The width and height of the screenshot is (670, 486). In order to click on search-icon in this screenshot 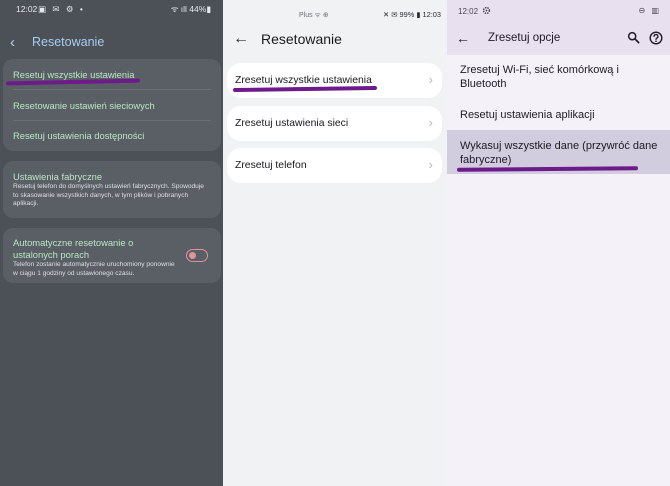, I will do `click(633, 40)`.